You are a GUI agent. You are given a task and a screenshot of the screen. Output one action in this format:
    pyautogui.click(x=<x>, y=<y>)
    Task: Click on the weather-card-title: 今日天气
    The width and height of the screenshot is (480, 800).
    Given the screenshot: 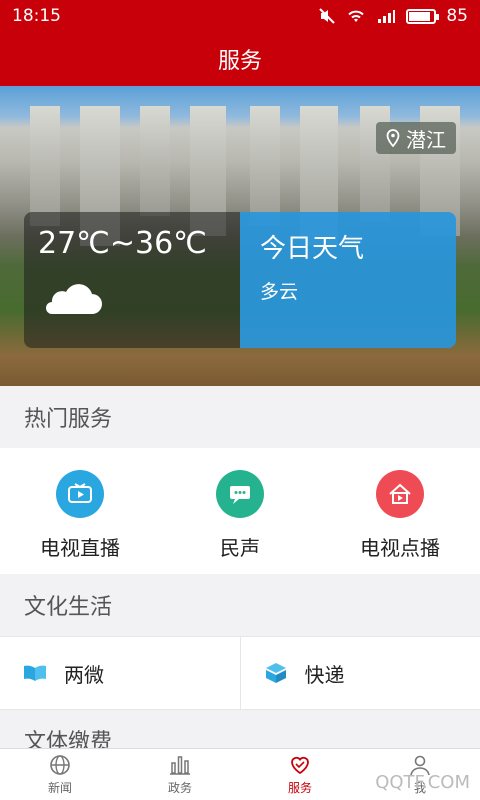 What is the action you would take?
    pyautogui.click(x=312, y=249)
    